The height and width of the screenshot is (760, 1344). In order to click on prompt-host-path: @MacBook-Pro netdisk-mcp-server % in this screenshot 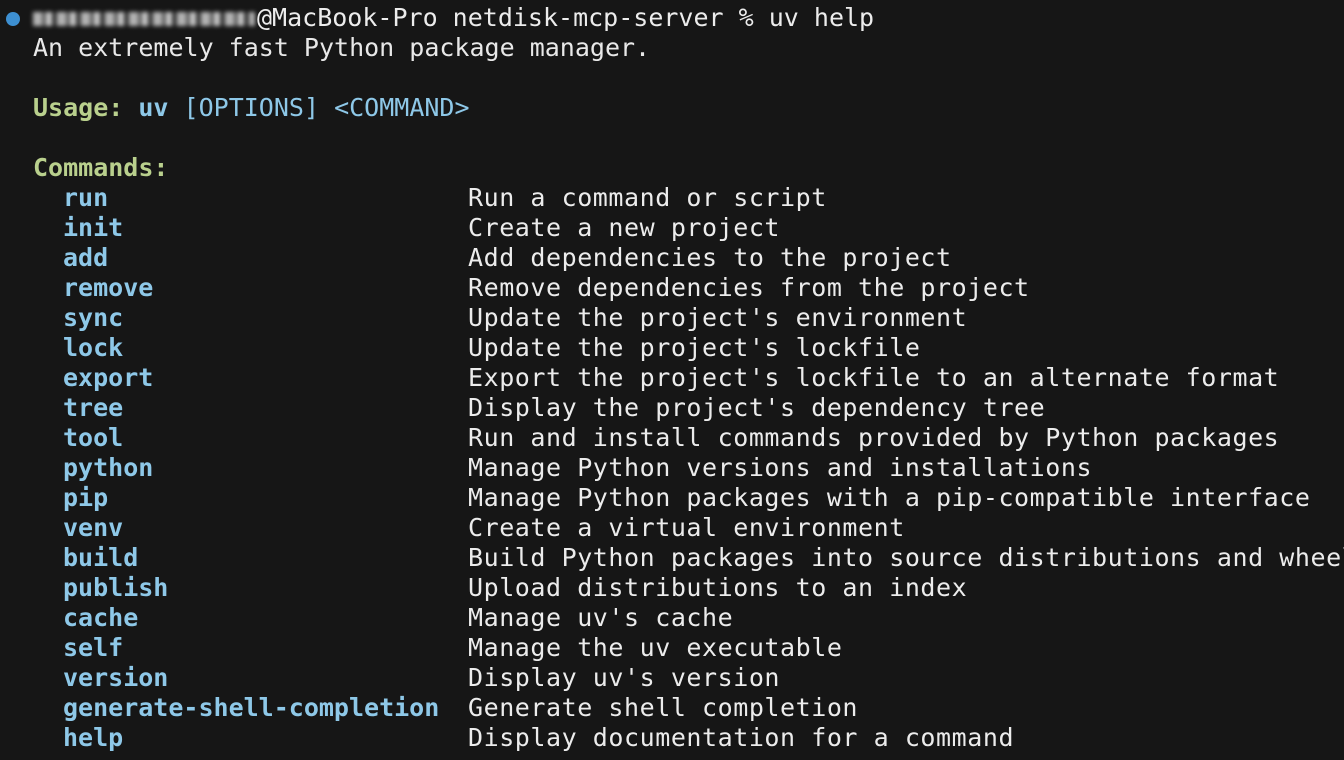, I will do `click(513, 17)`.